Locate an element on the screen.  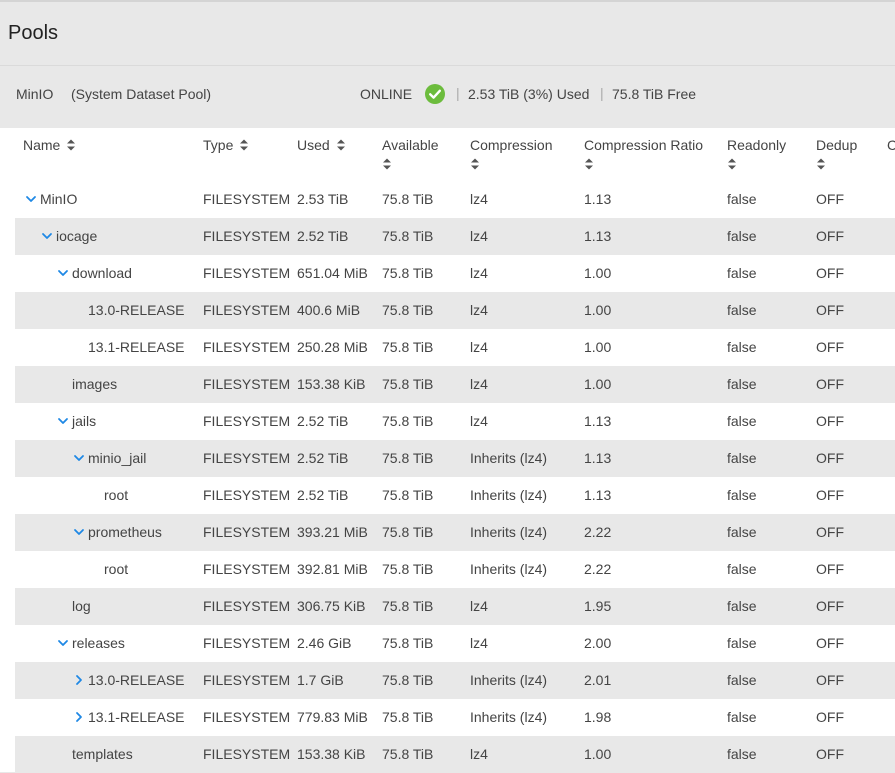
dataset-name: iocage is located at coordinates (77, 236).